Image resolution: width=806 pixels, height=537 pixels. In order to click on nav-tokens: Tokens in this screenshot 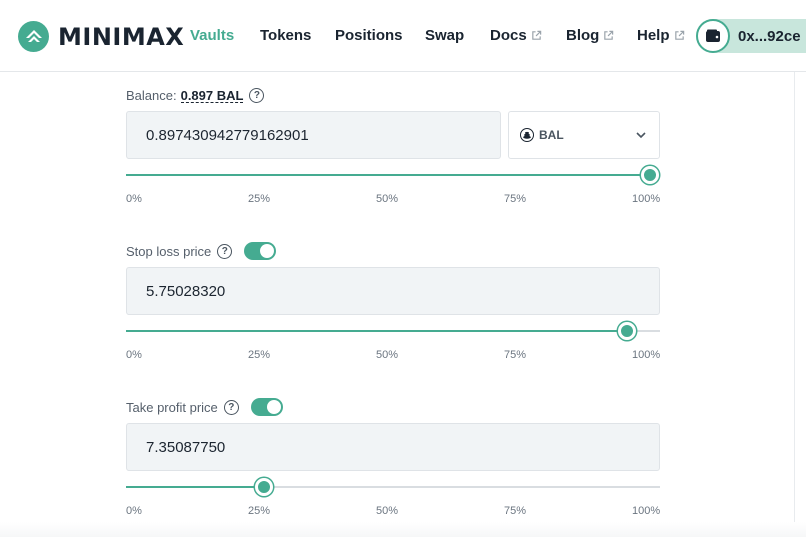, I will do `click(285, 35)`.